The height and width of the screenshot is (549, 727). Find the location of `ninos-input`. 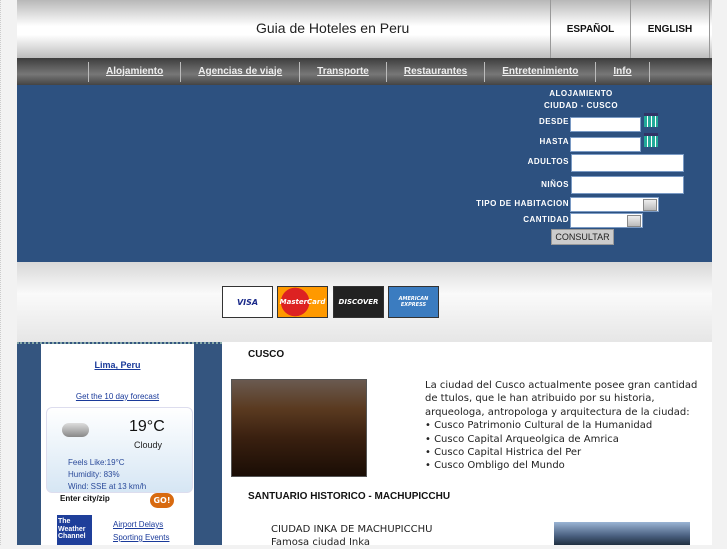

ninos-input is located at coordinates (627, 185).